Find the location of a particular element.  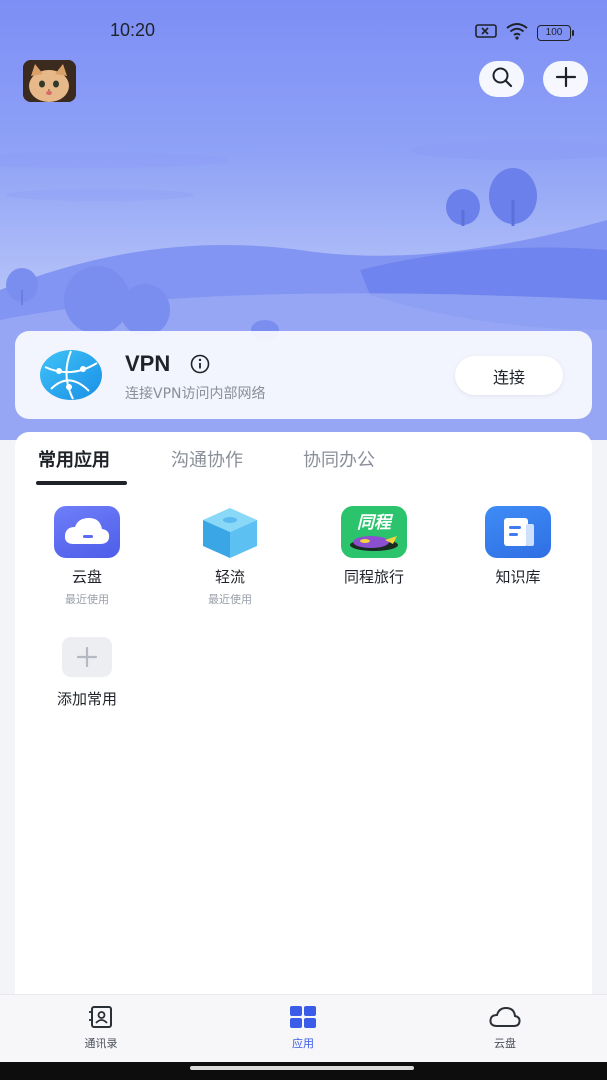

app-cloud-disk: 云盘 最近使用 is located at coordinates (87, 556).